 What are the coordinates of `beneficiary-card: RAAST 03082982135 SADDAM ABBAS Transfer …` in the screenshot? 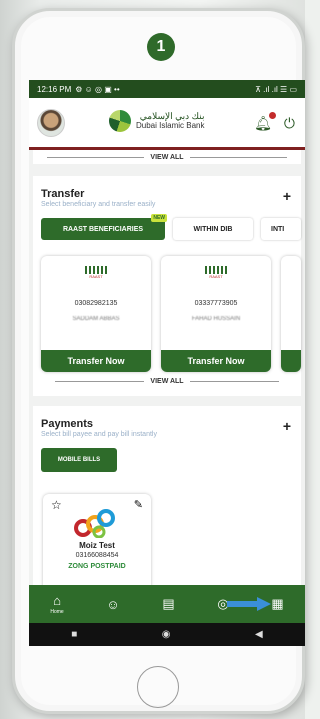 It's located at (96, 314).